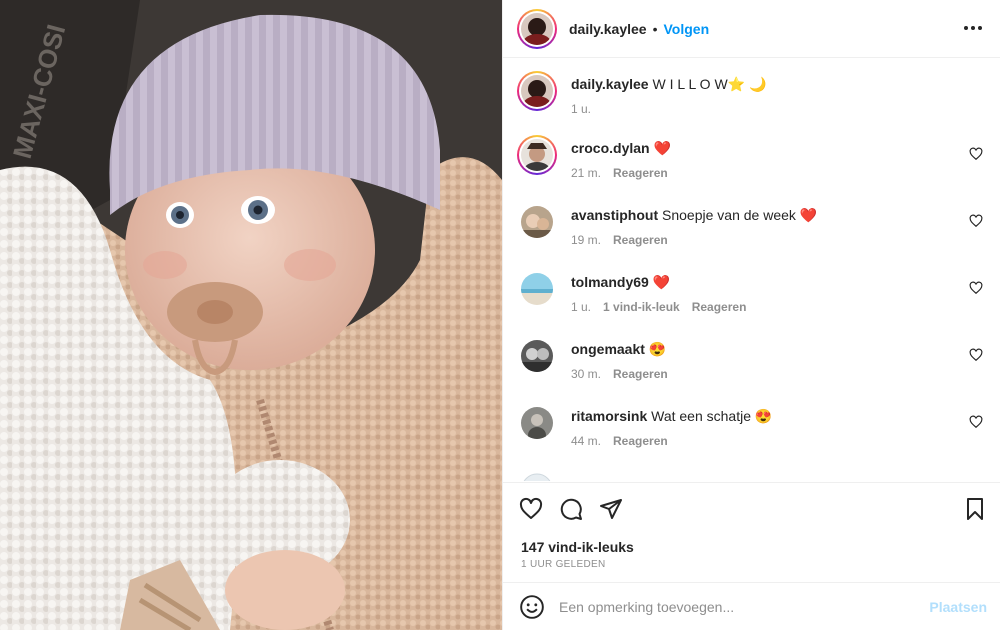  Describe the element at coordinates (734, 606) in the screenshot. I see `comment-input` at that location.